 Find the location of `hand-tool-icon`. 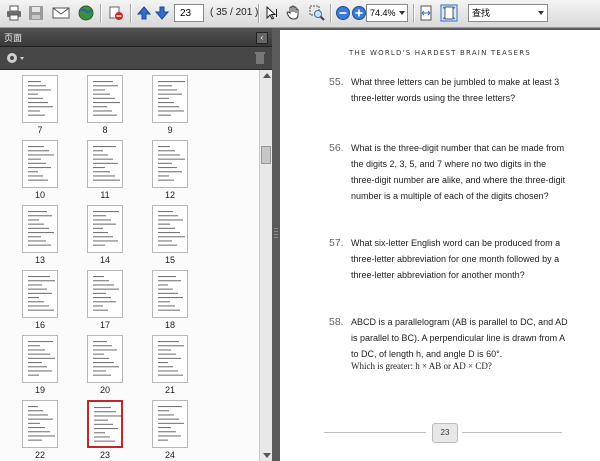

hand-tool-icon is located at coordinates (293, 13).